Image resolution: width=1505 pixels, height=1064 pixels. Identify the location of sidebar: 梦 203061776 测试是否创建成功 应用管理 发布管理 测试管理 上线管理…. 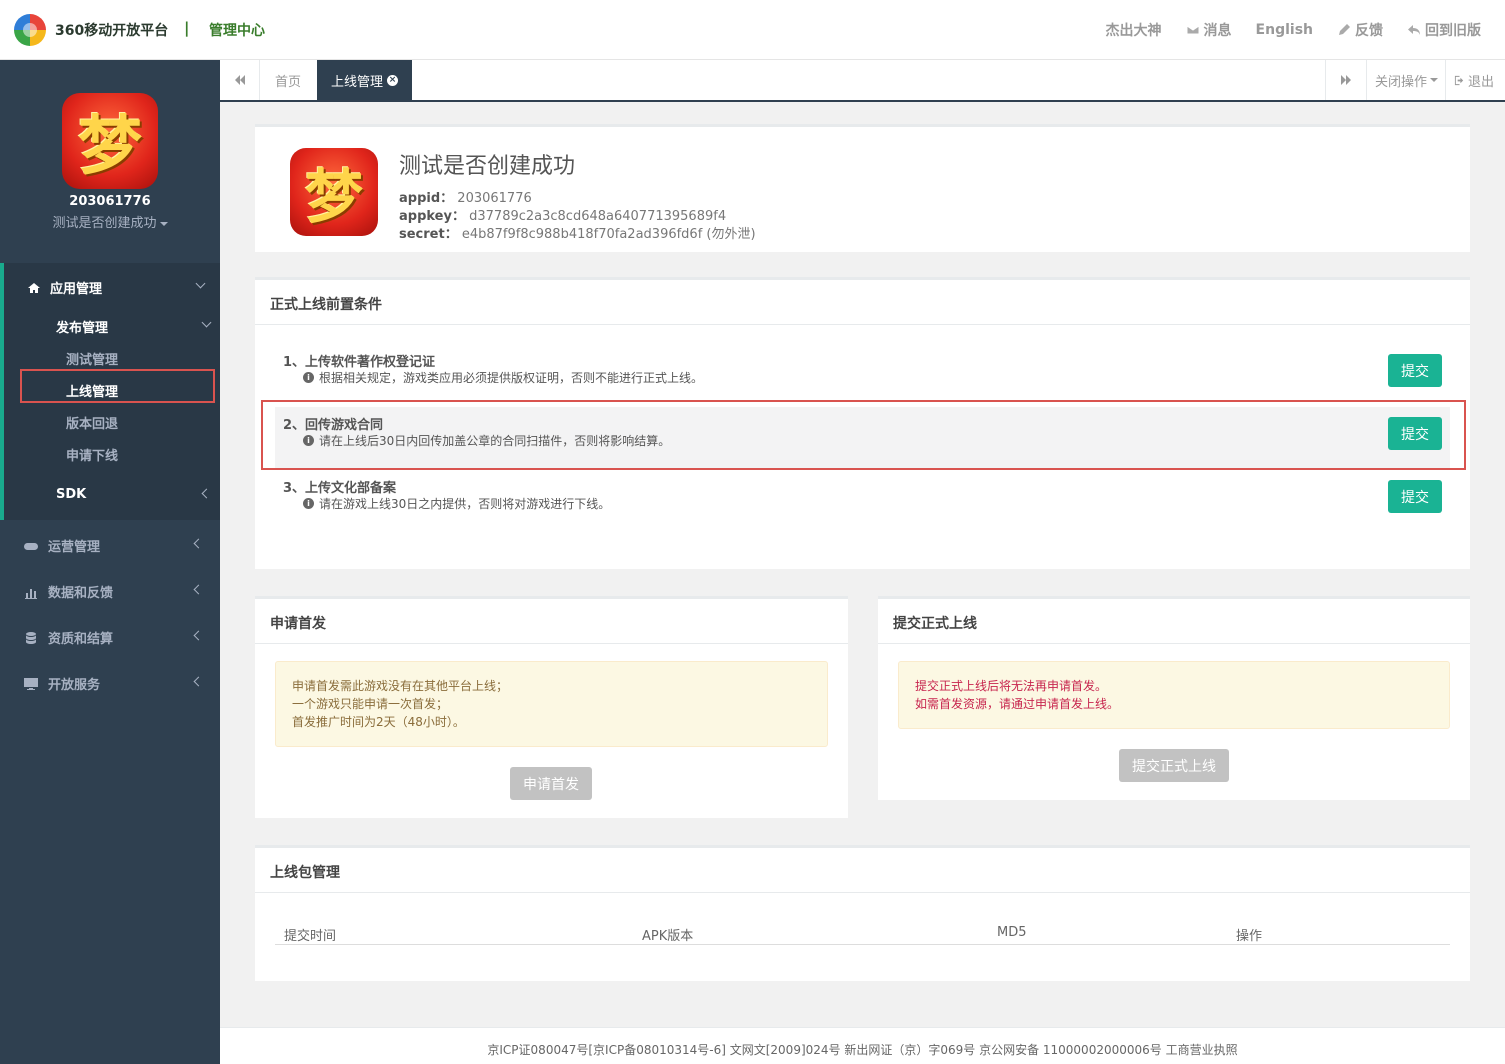
(110, 562).